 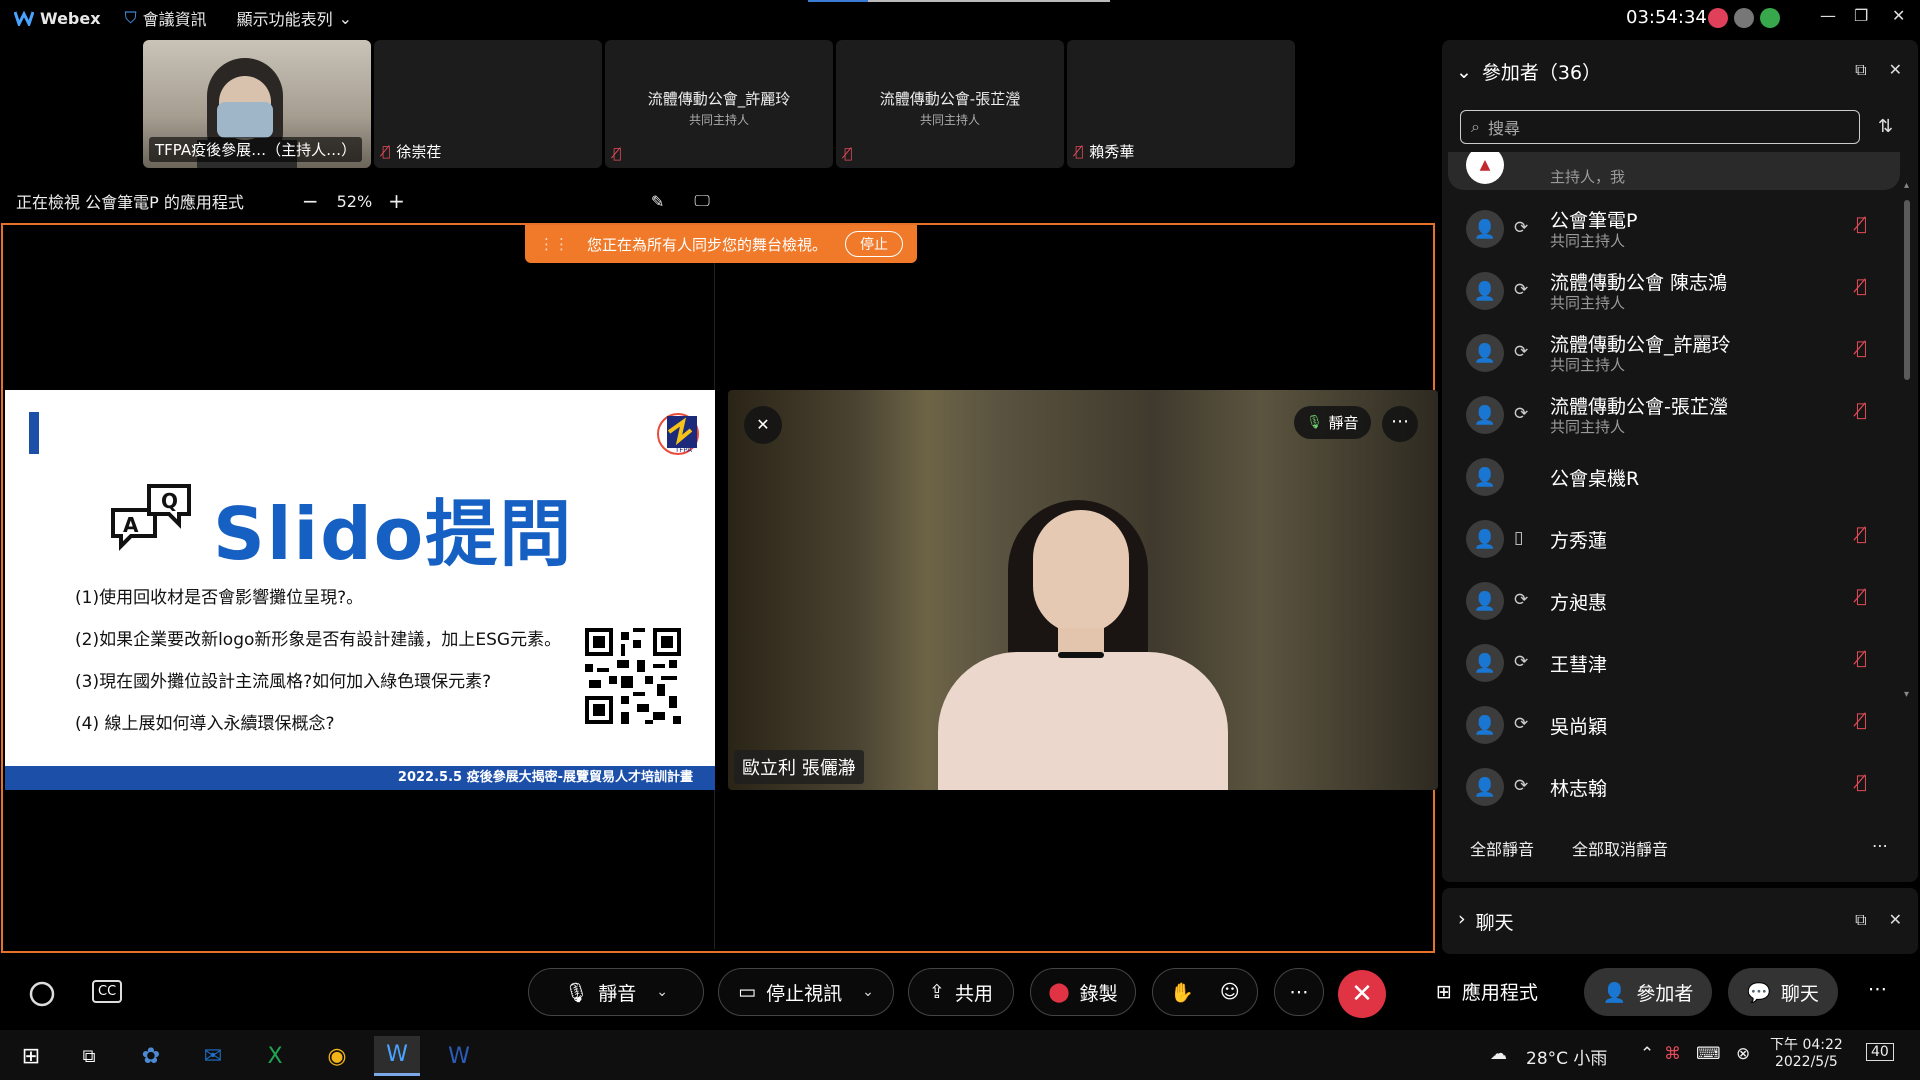 I want to click on thumbnail-participant: 流體傳動公會_許麗玲 共同主持人 🎙̸, so click(x=719, y=104).